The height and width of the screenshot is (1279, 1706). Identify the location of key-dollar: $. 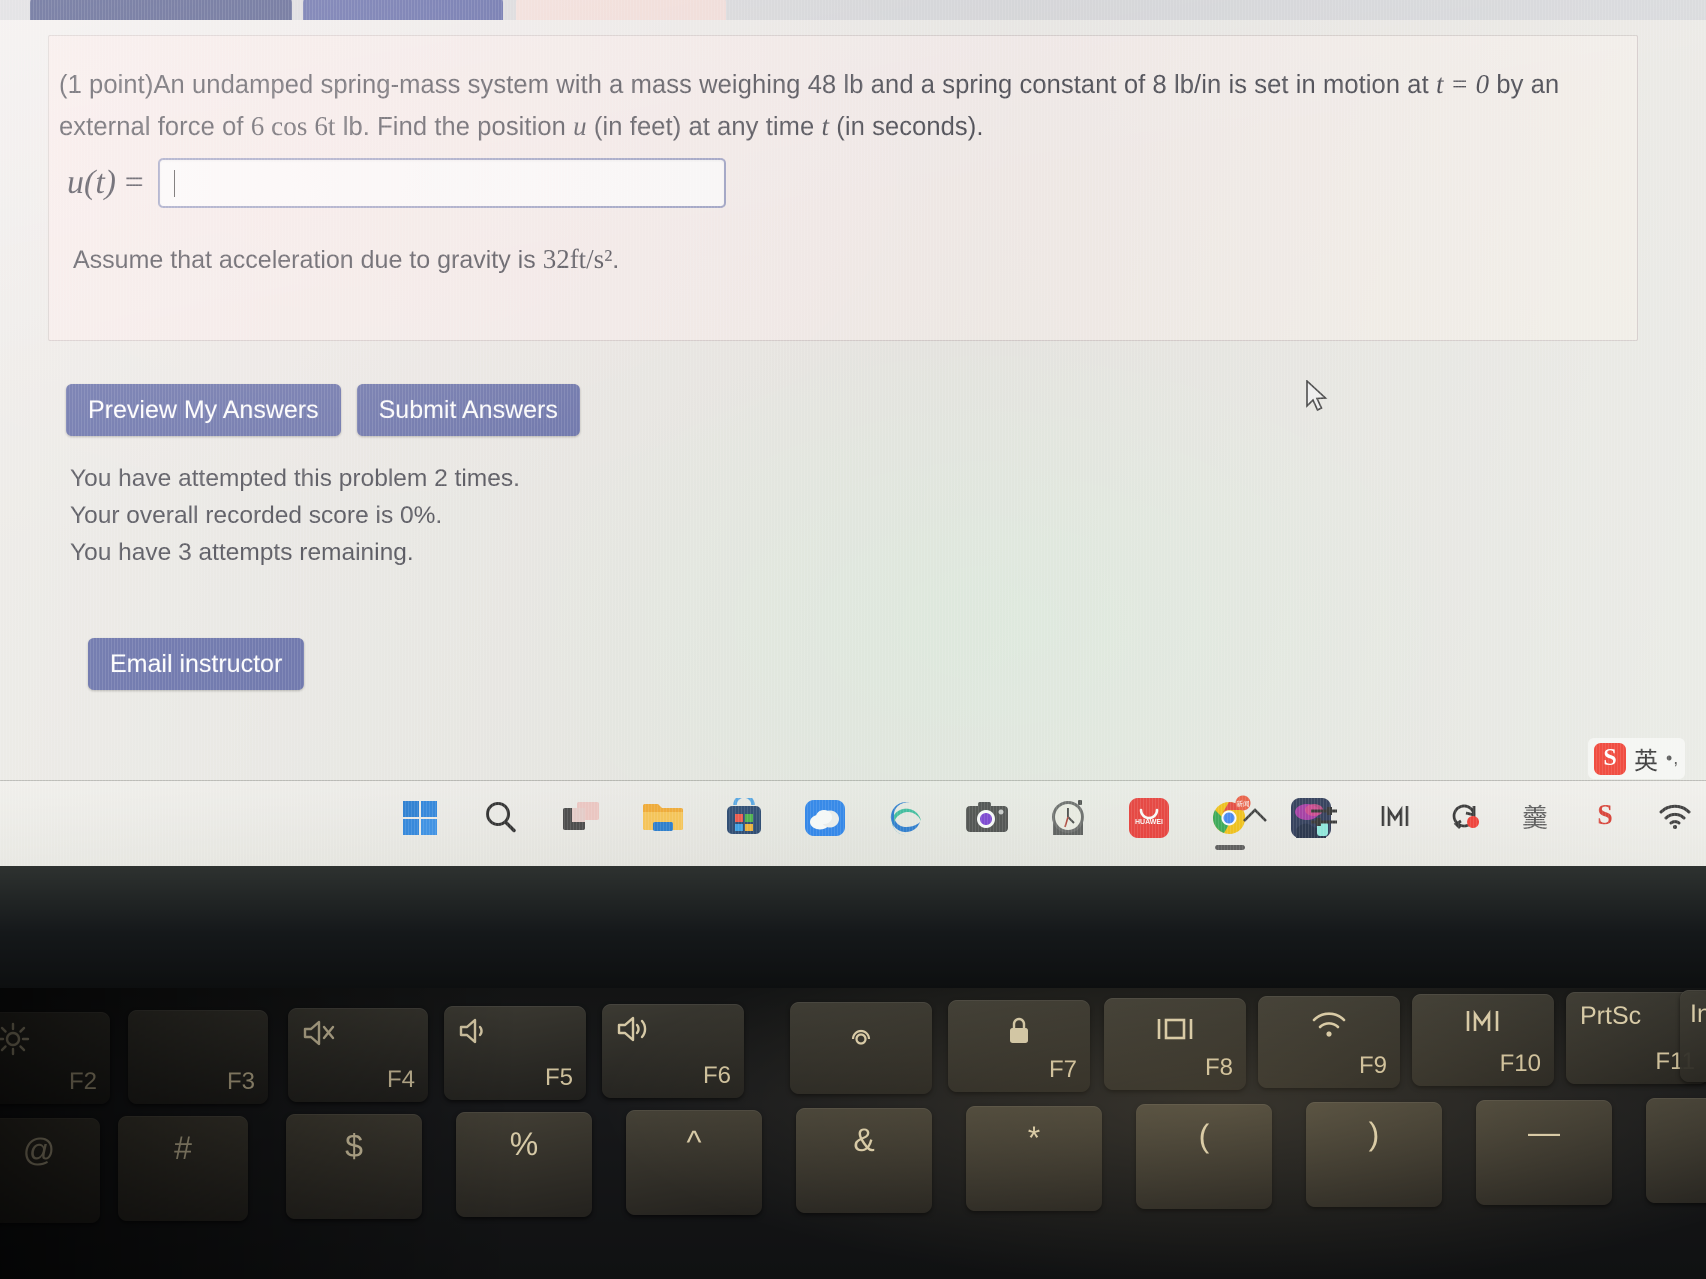
(354, 1166).